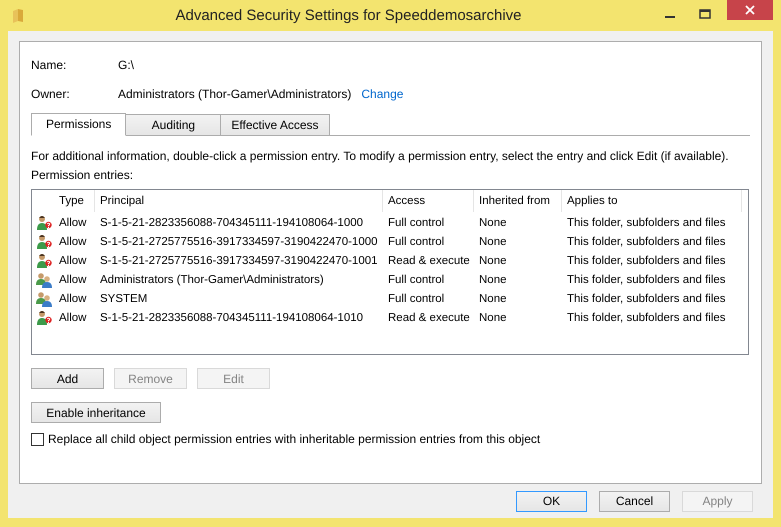 This screenshot has height=527, width=781. What do you see at coordinates (235, 94) in the screenshot?
I see `owner-value: Administrators (Thor-Gamer\Administrators)` at bounding box center [235, 94].